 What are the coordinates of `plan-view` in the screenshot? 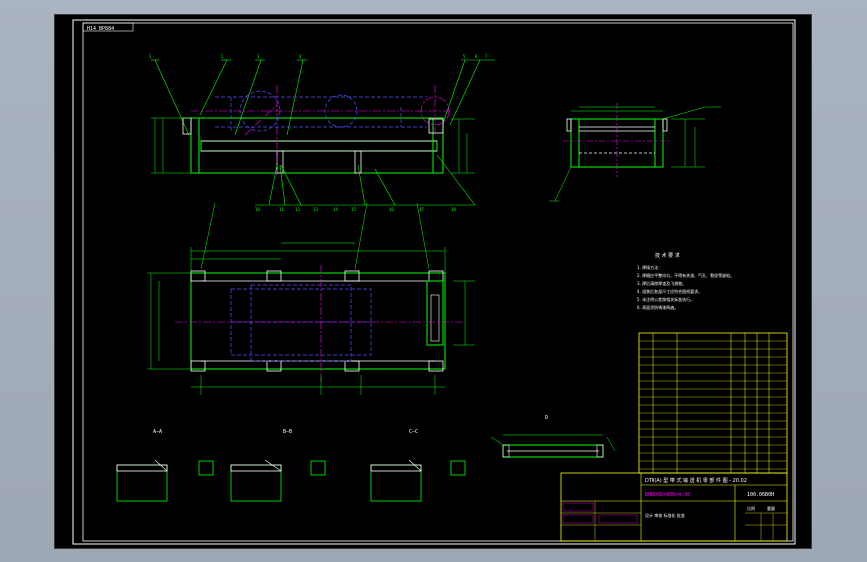 It's located at (311, 298).